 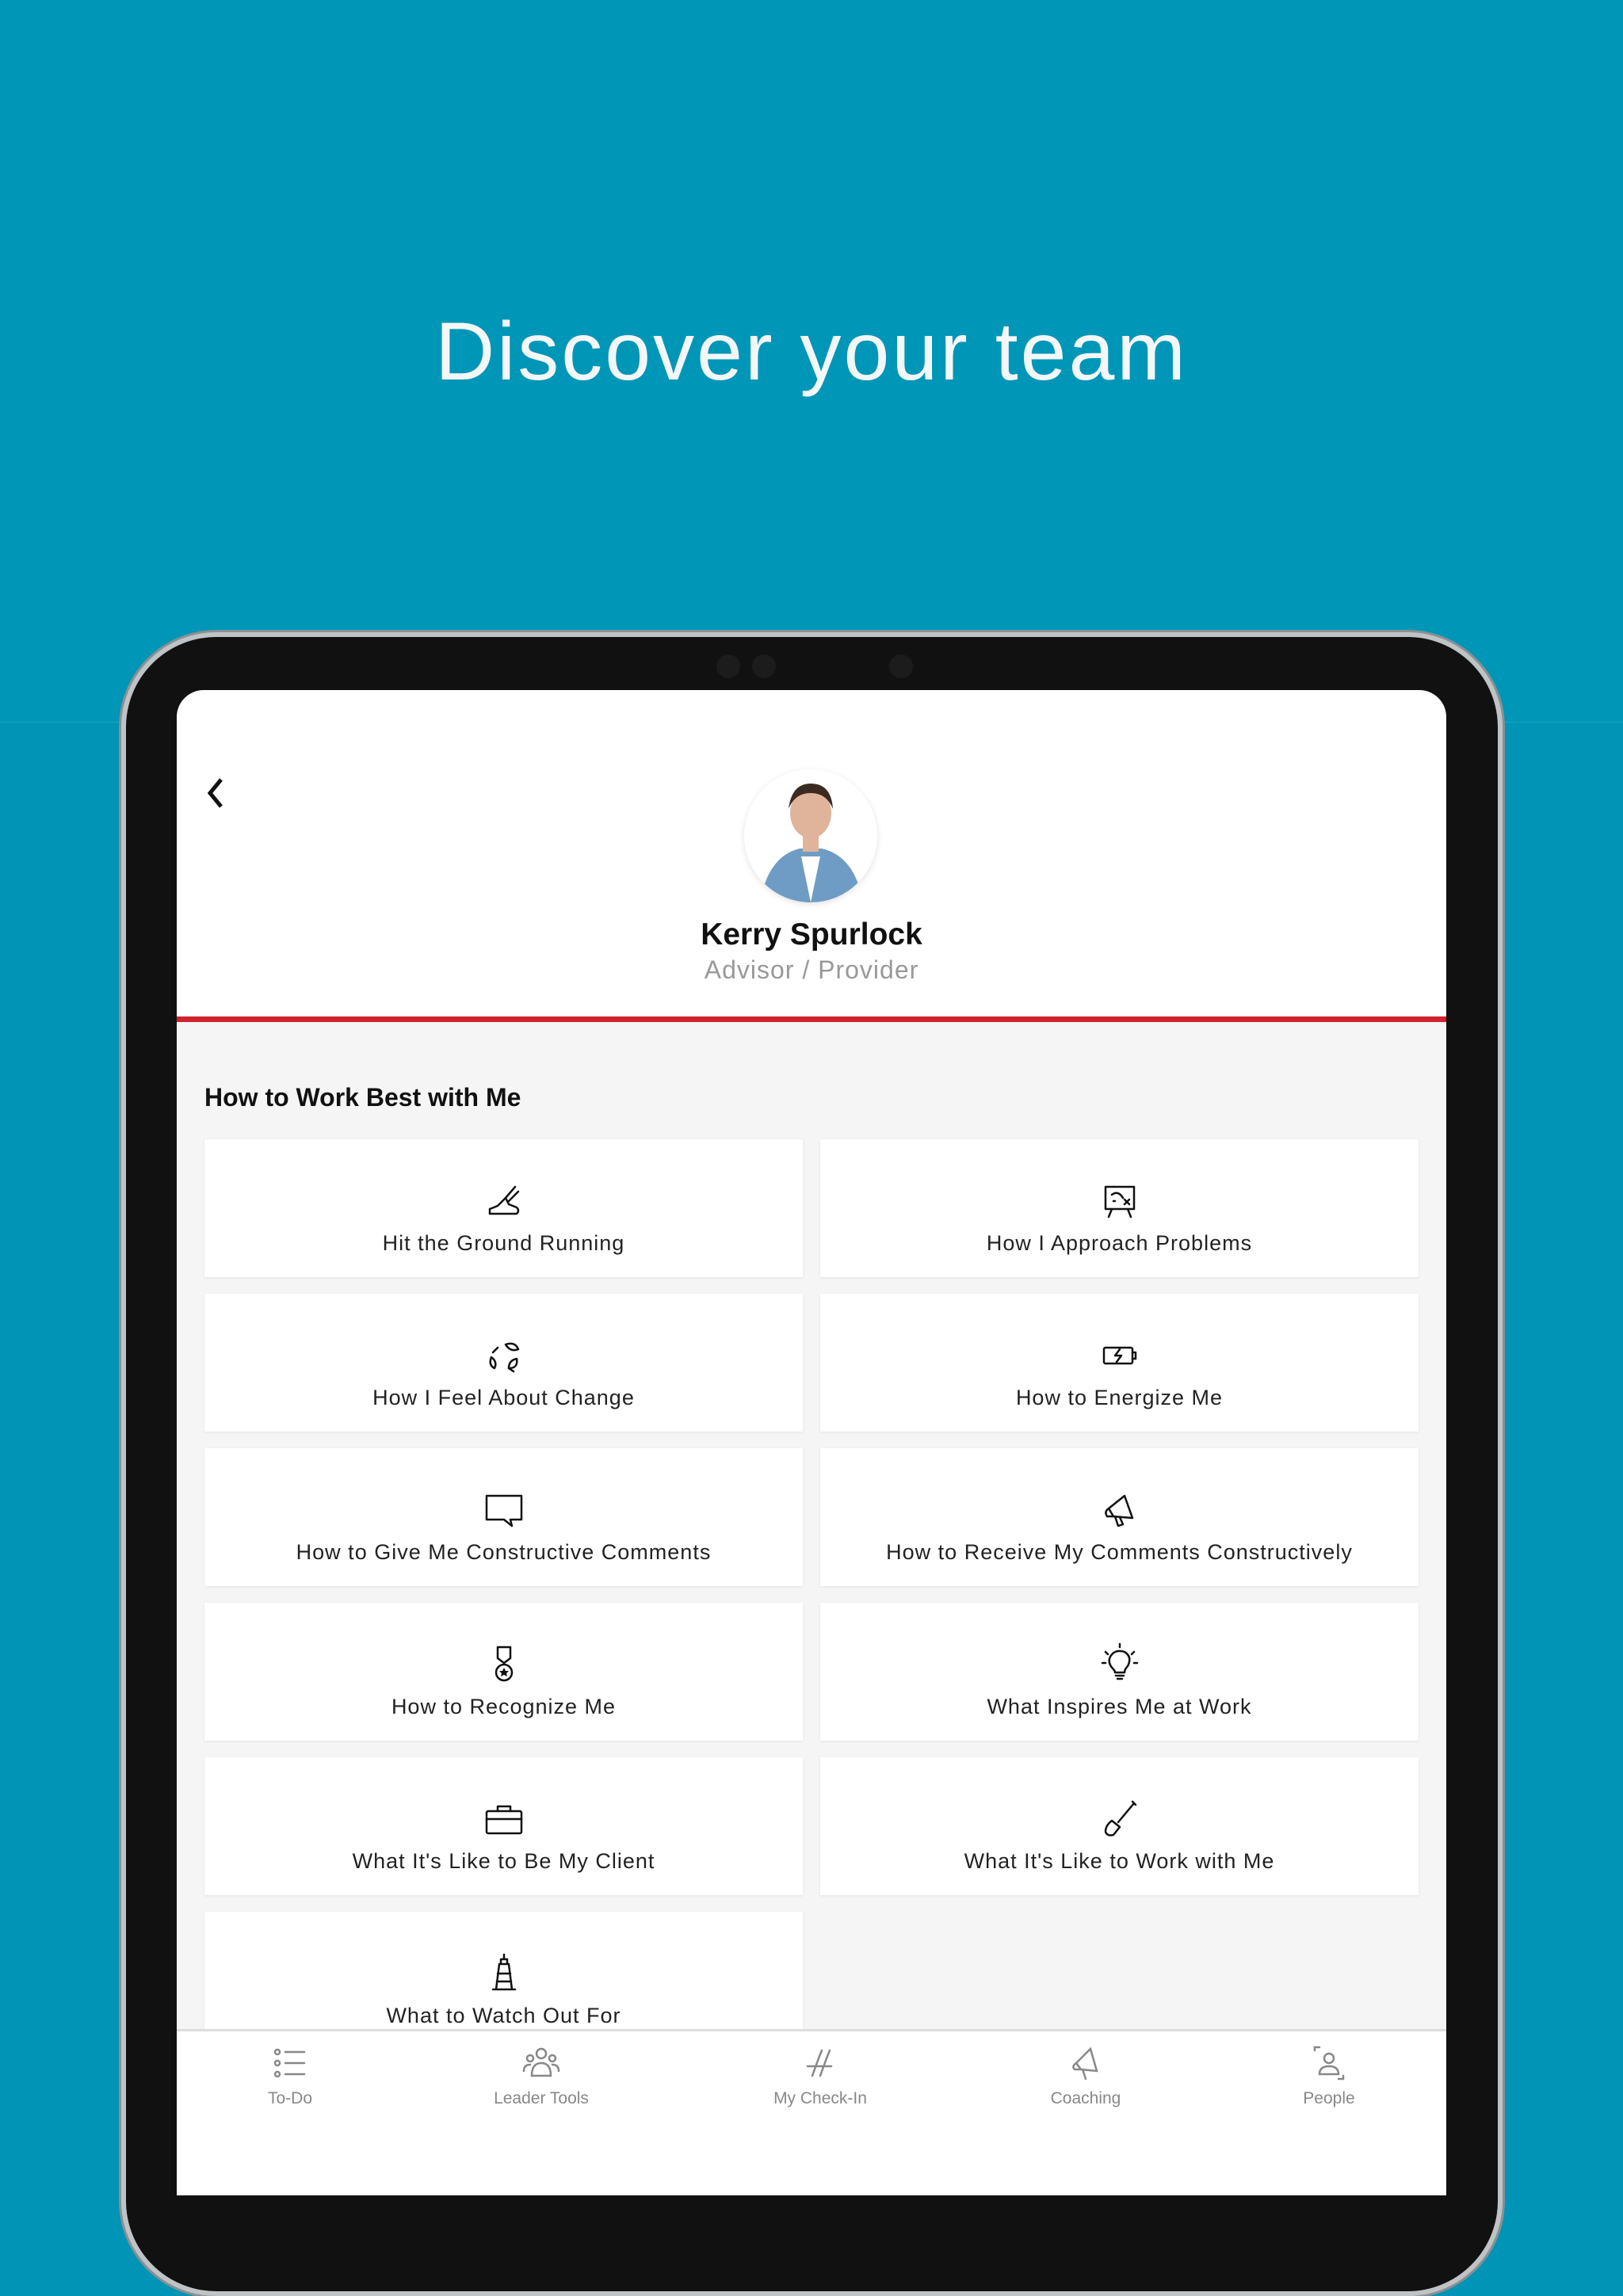 I want to click on card-label: How to Give Me Constructive Comments, so click(x=504, y=1552).